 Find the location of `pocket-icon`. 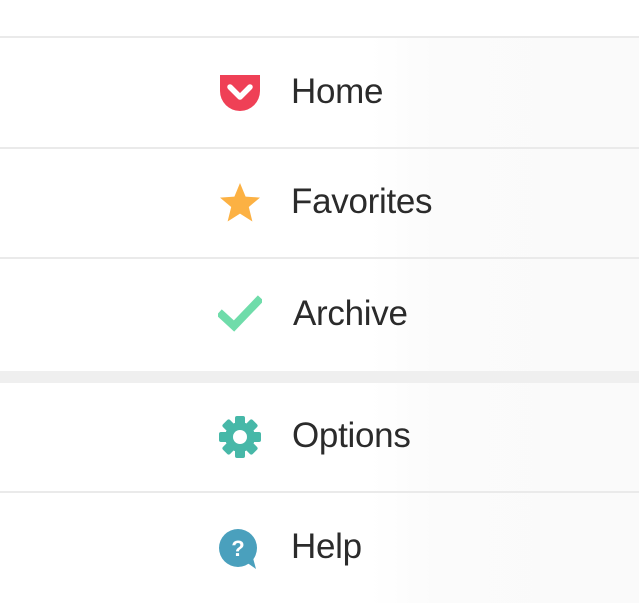

pocket-icon is located at coordinates (240, 93).